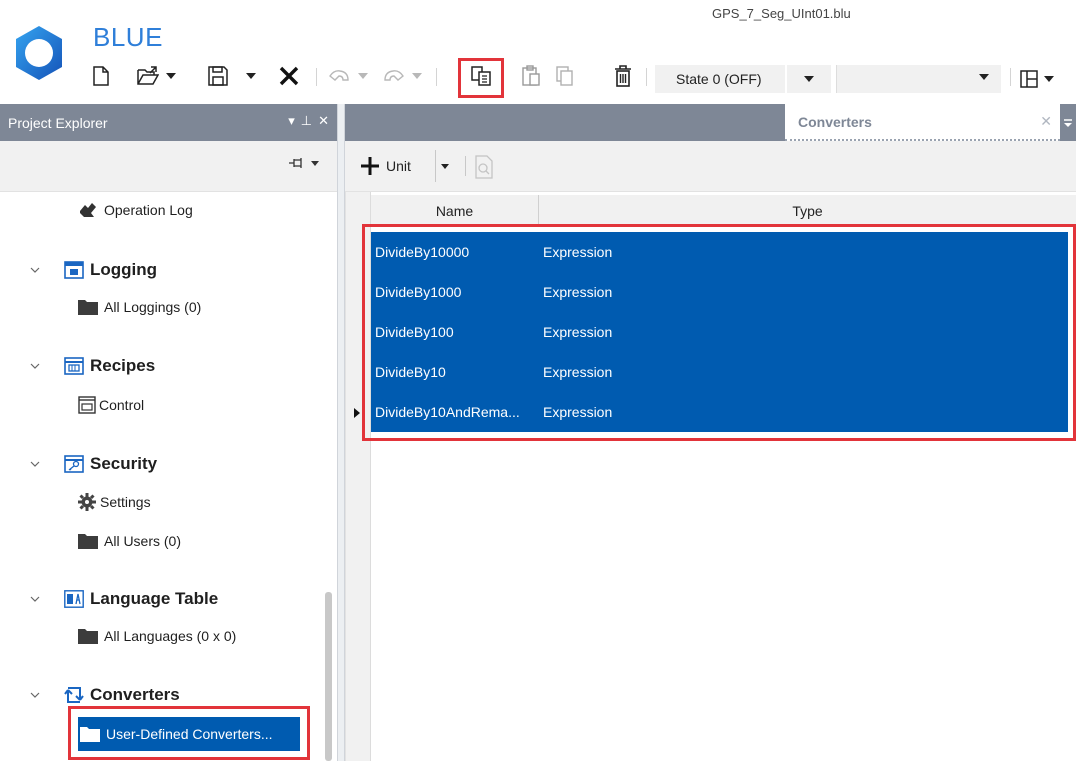 This screenshot has width=1076, height=761. I want to click on project-explorer-title: Project Explorer, so click(58, 122).